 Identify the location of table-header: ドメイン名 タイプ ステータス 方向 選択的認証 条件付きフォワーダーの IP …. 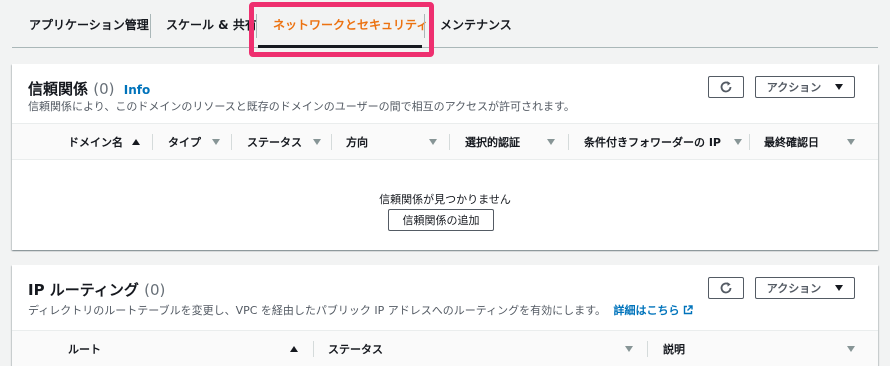
(445, 141).